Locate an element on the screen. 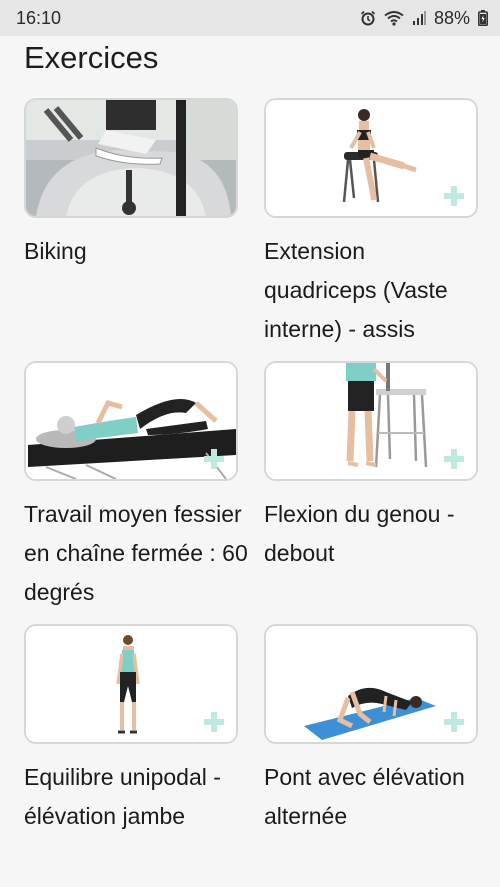  status-time: 16:10 is located at coordinates (39, 17).